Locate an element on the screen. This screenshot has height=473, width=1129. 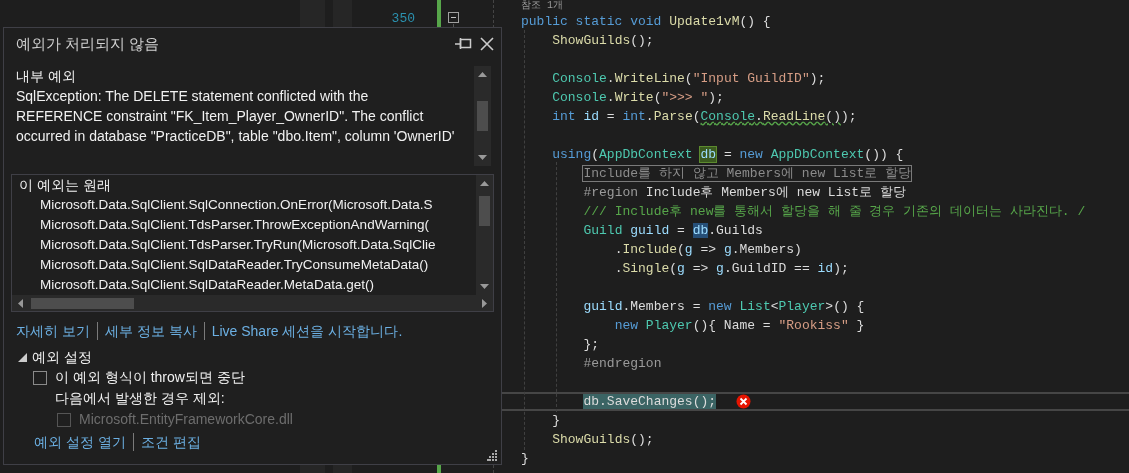
code-line: using(AppDbContext db = new AppDbContext()) { is located at coordinates (727, 155).